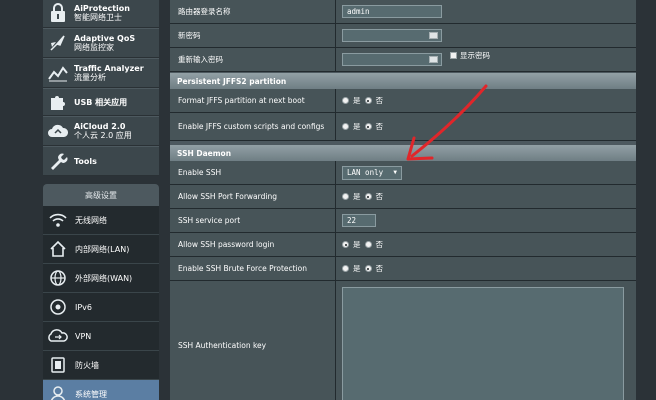  I want to click on field-label: Allow SSH Port Forwarding, so click(253, 196).